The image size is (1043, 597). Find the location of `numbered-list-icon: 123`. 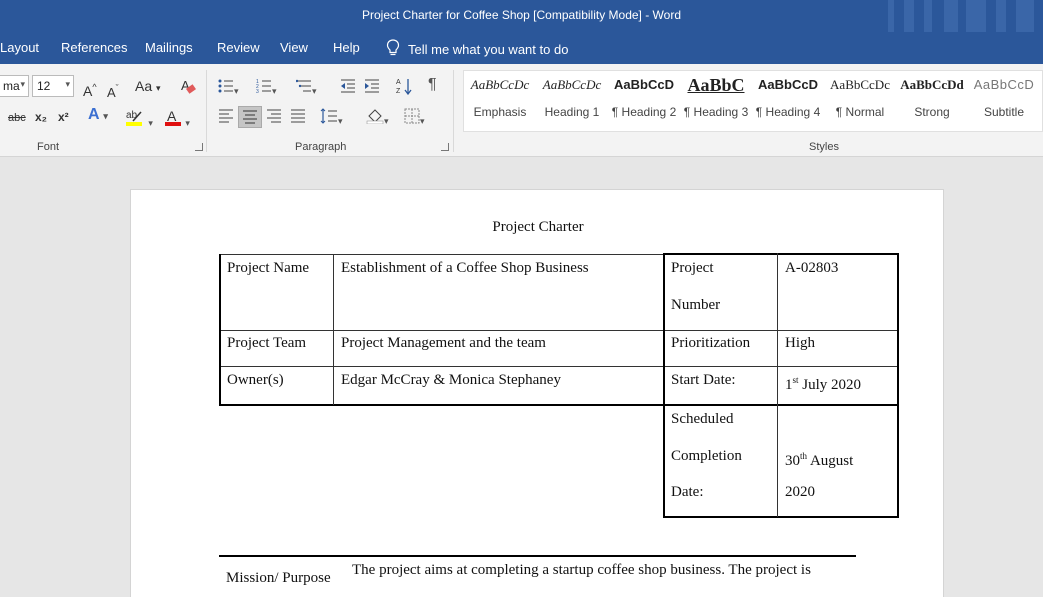

numbered-list-icon: 123 is located at coordinates (263, 87).